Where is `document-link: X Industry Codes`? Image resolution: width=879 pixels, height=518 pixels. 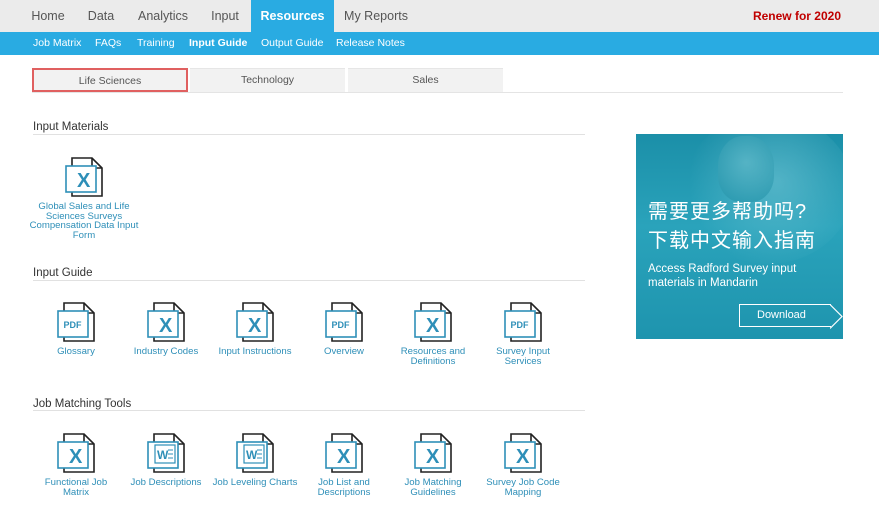 document-link: X Industry Codes is located at coordinates (166, 328).